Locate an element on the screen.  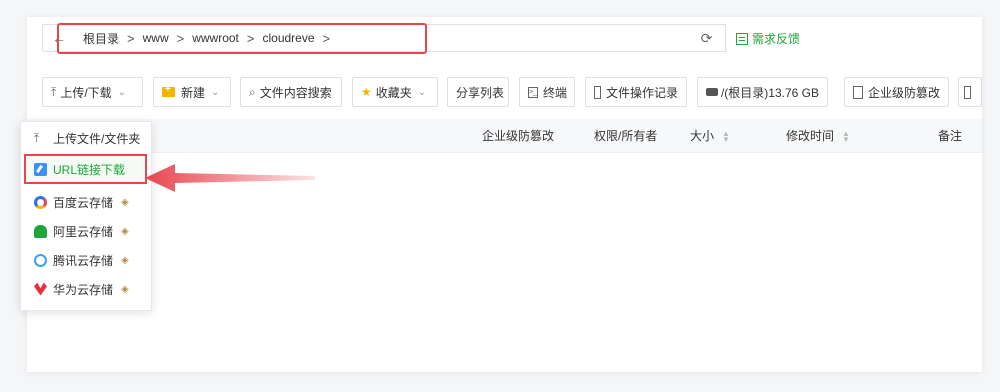
menu-huawei-label: 华为云存储 is located at coordinates (83, 289).